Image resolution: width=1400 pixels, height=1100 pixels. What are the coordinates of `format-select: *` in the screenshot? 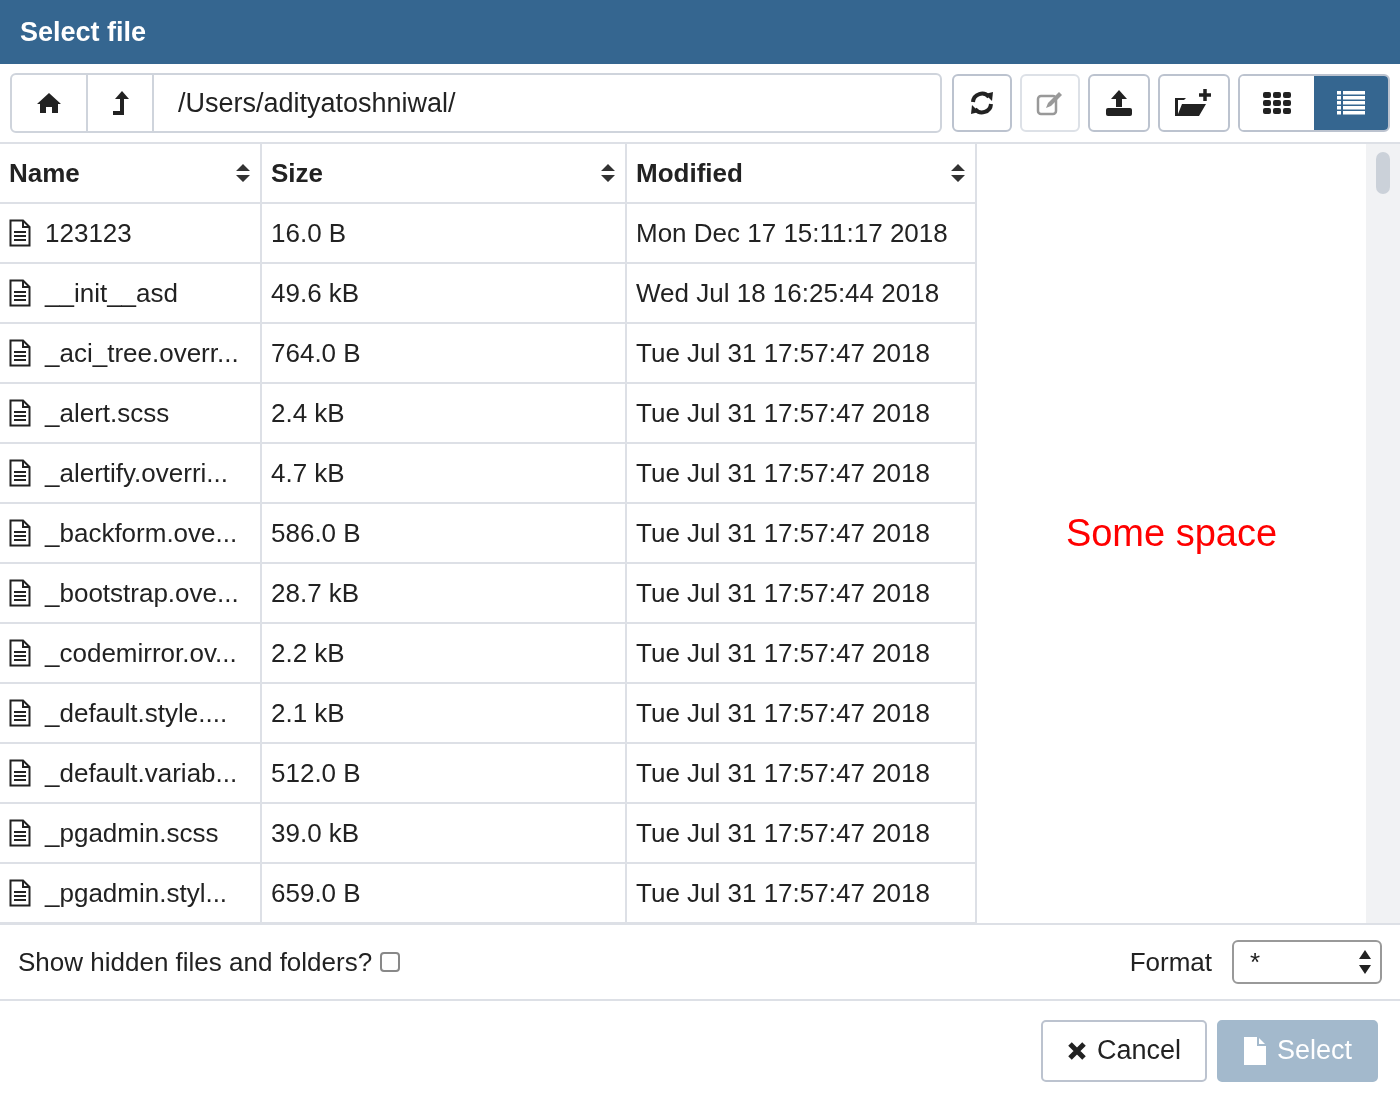 It's located at (1307, 962).